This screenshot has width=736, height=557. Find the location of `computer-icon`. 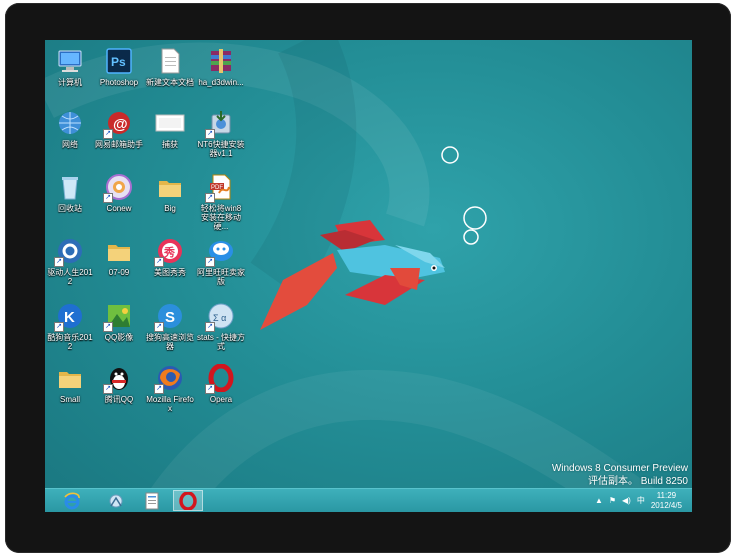

computer-icon is located at coordinates (70, 61).